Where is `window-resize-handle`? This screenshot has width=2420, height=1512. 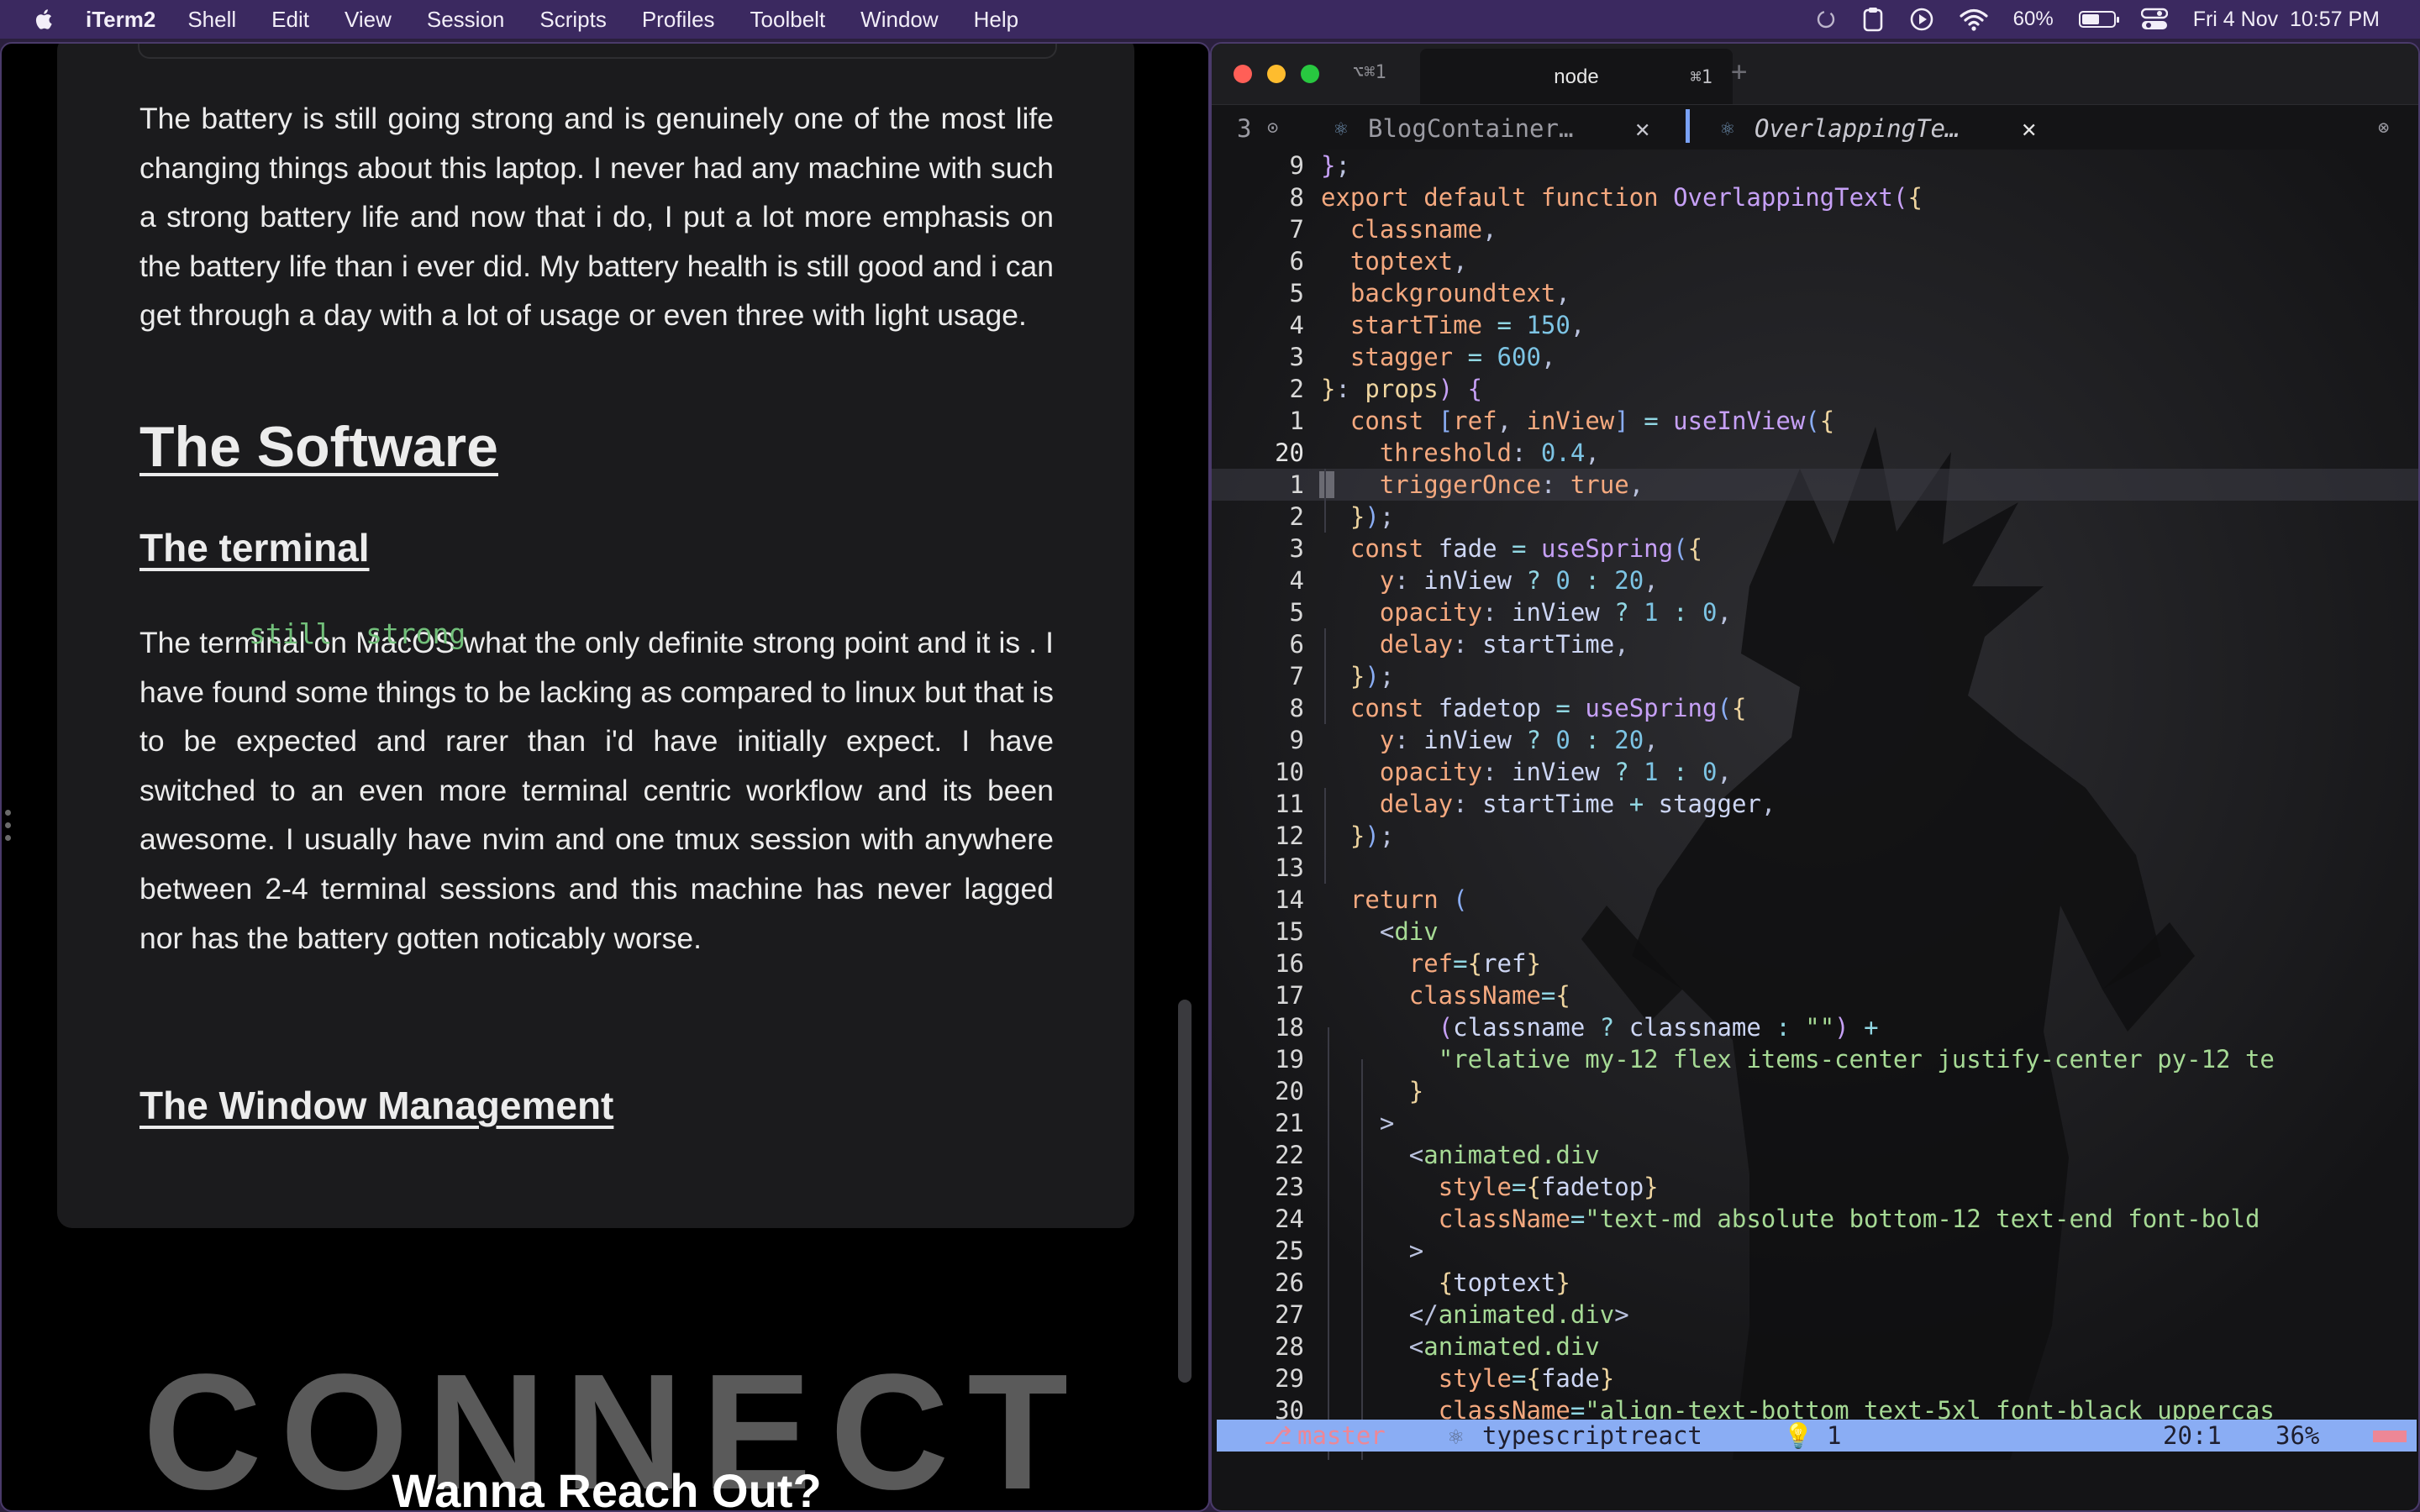 window-resize-handle is located at coordinates (8, 830).